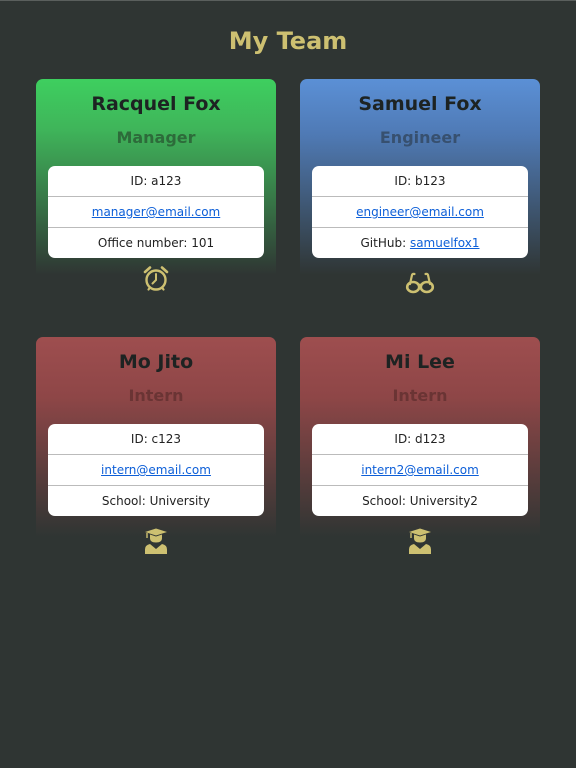 Image resolution: width=576 pixels, height=768 pixels. Describe the element at coordinates (420, 362) in the screenshot. I see `member-name: Mi Lee` at that location.